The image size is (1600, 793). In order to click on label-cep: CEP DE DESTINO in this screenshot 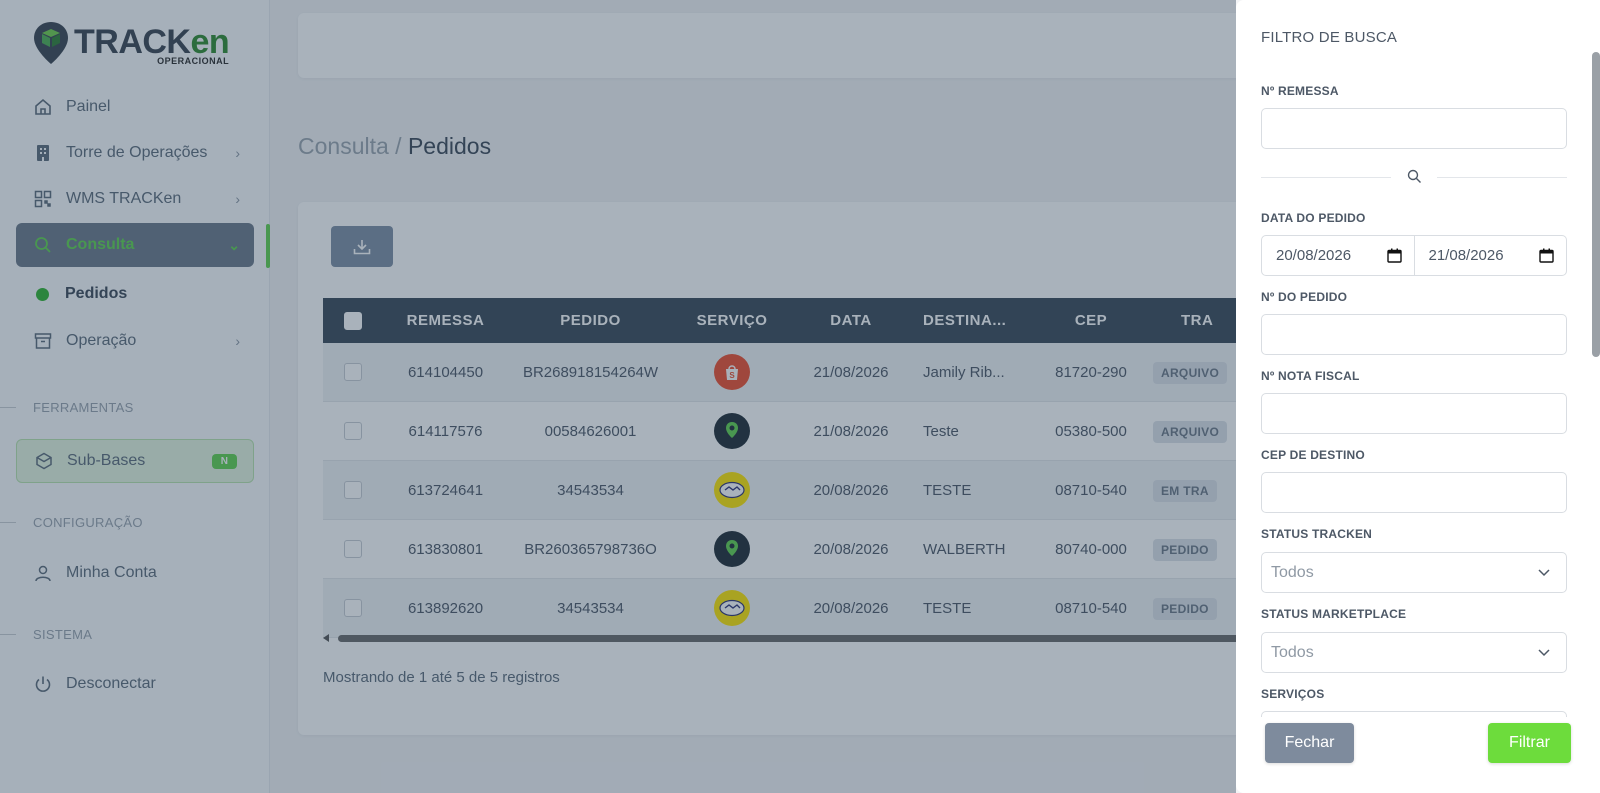, I will do `click(1313, 455)`.